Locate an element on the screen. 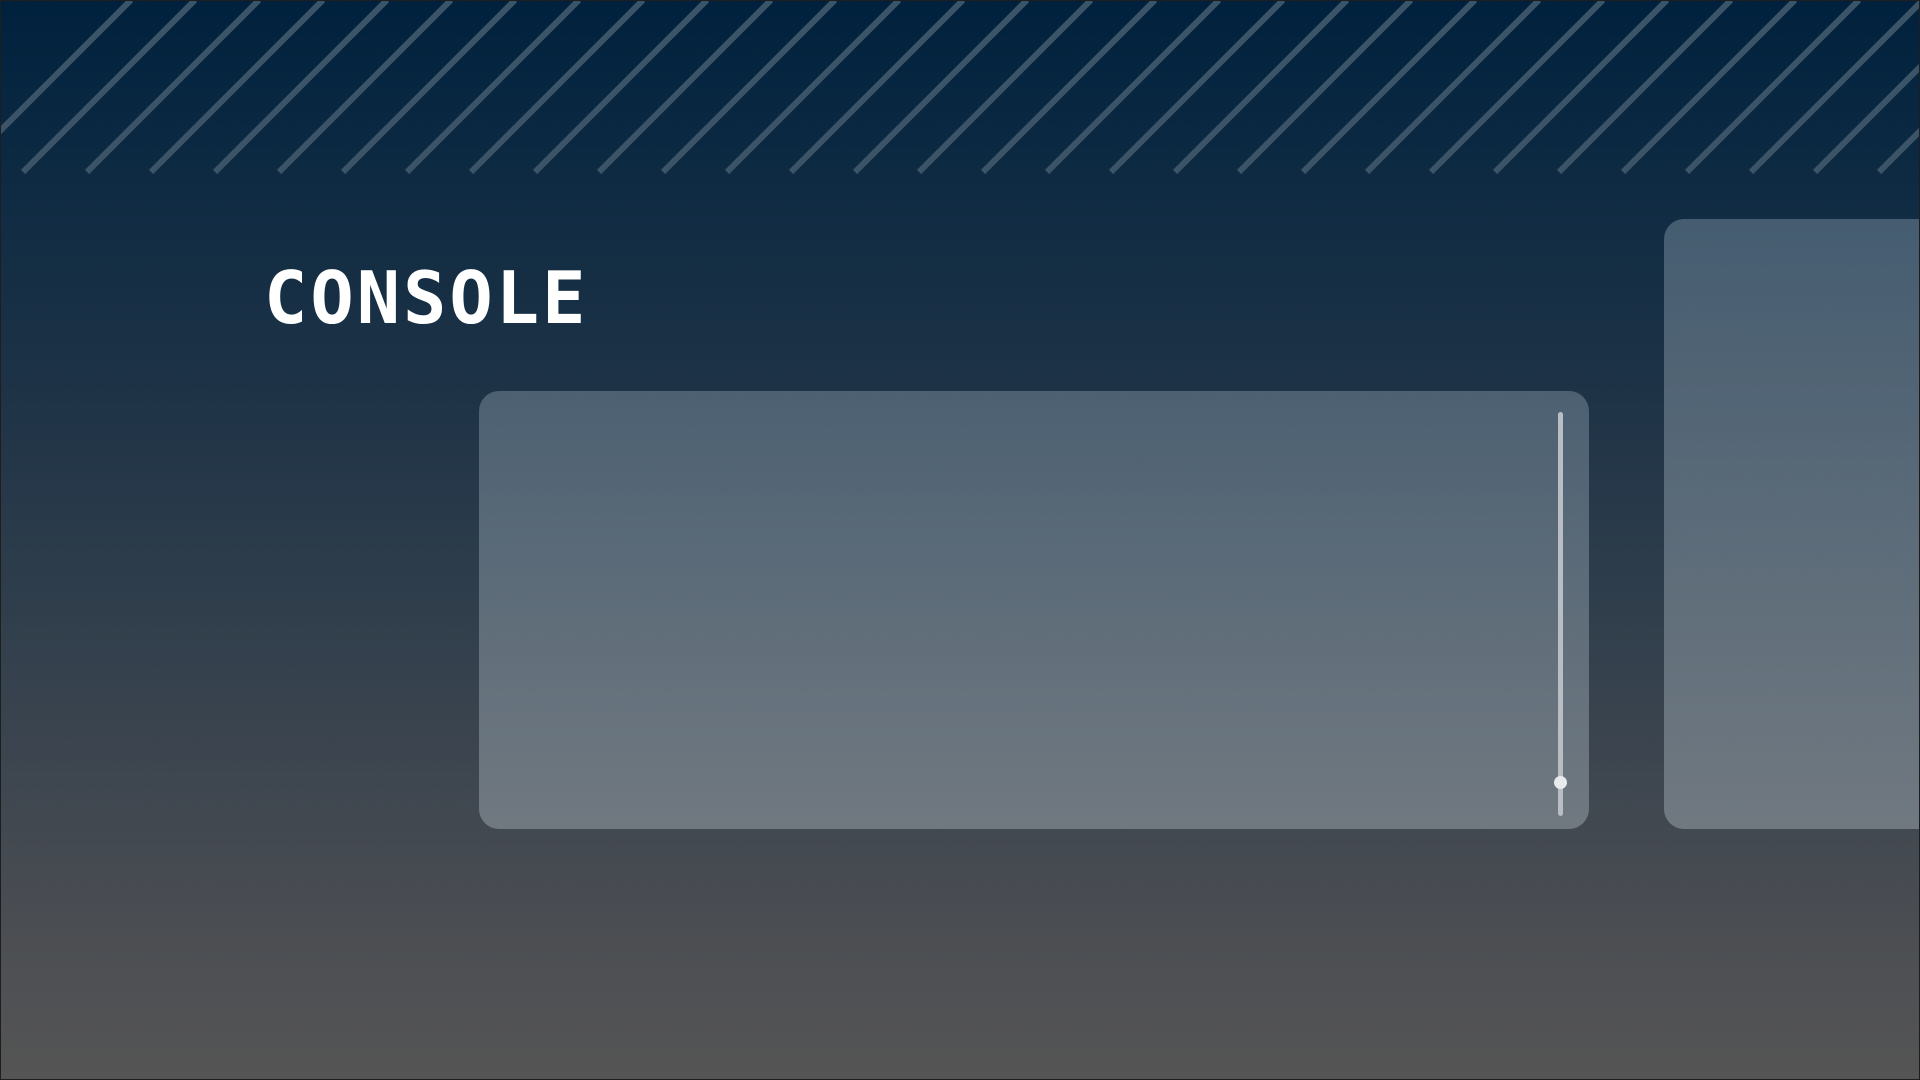 The height and width of the screenshot is (1080, 1920). console-scrollbar is located at coordinates (1560, 614).